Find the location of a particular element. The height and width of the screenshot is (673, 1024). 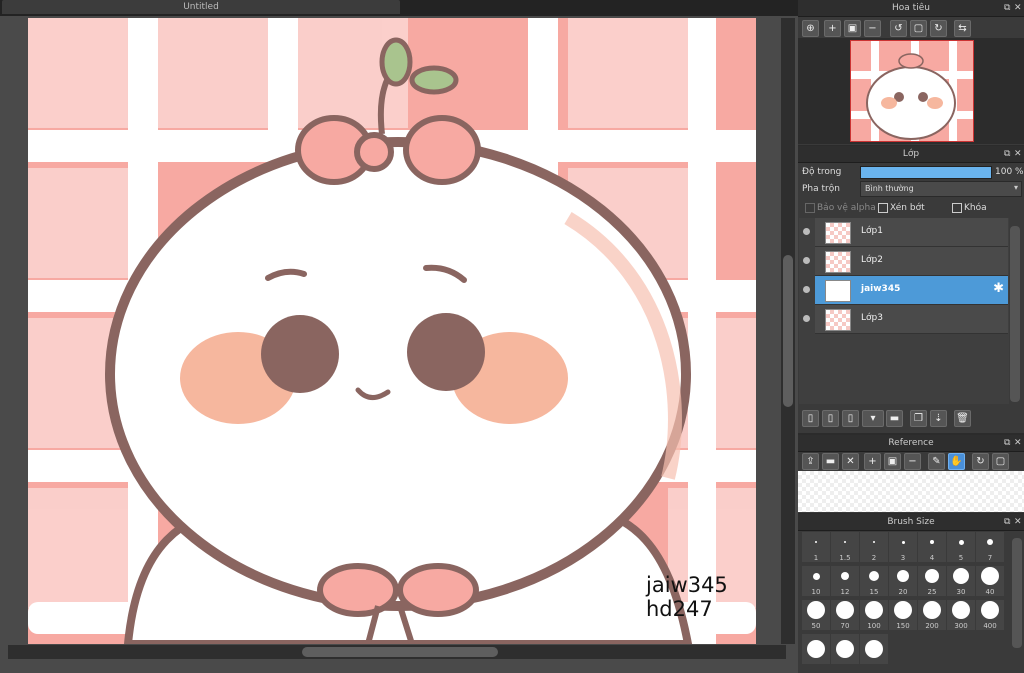

brush-size-label: 2 is located at coordinates (874, 558).